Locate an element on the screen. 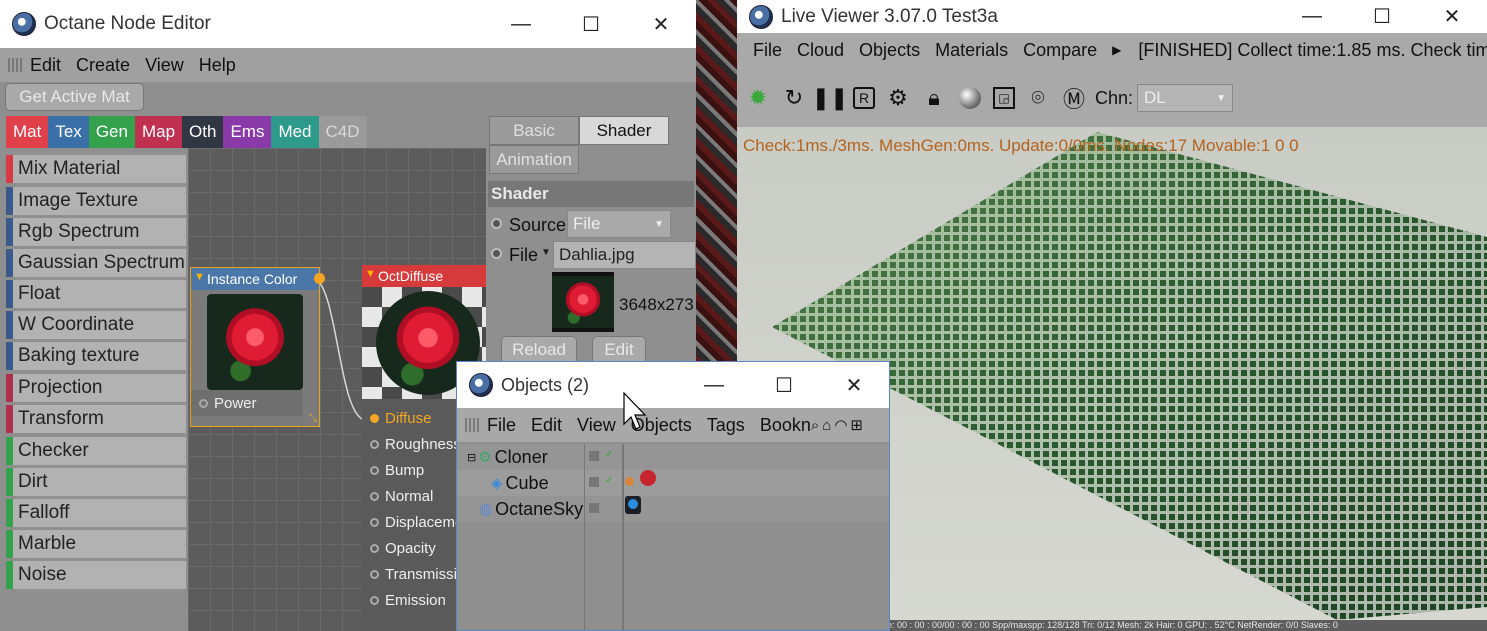 The width and height of the screenshot is (1487, 631). menu-help: Help is located at coordinates (217, 65).